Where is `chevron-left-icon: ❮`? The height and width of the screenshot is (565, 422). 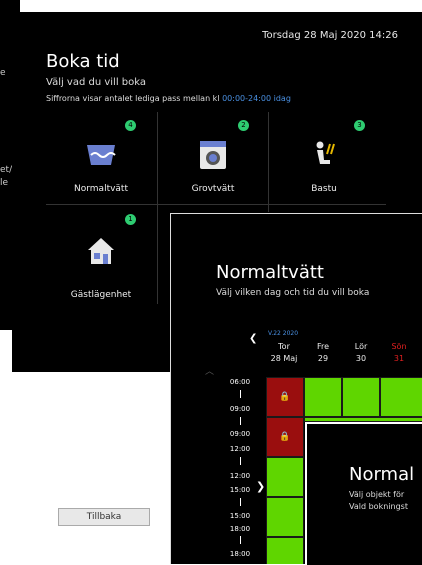
chevron-left-icon: ❮ is located at coordinates (253, 338).